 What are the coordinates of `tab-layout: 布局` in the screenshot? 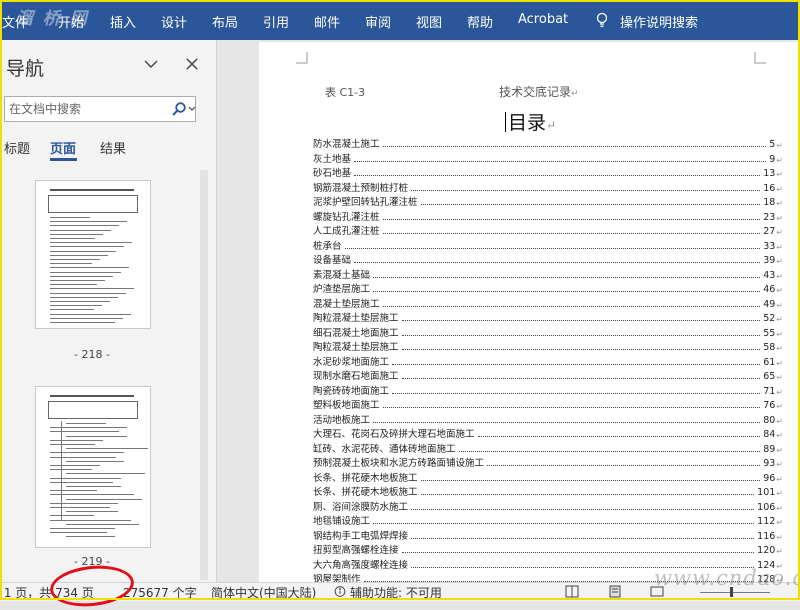 It's located at (225, 21).